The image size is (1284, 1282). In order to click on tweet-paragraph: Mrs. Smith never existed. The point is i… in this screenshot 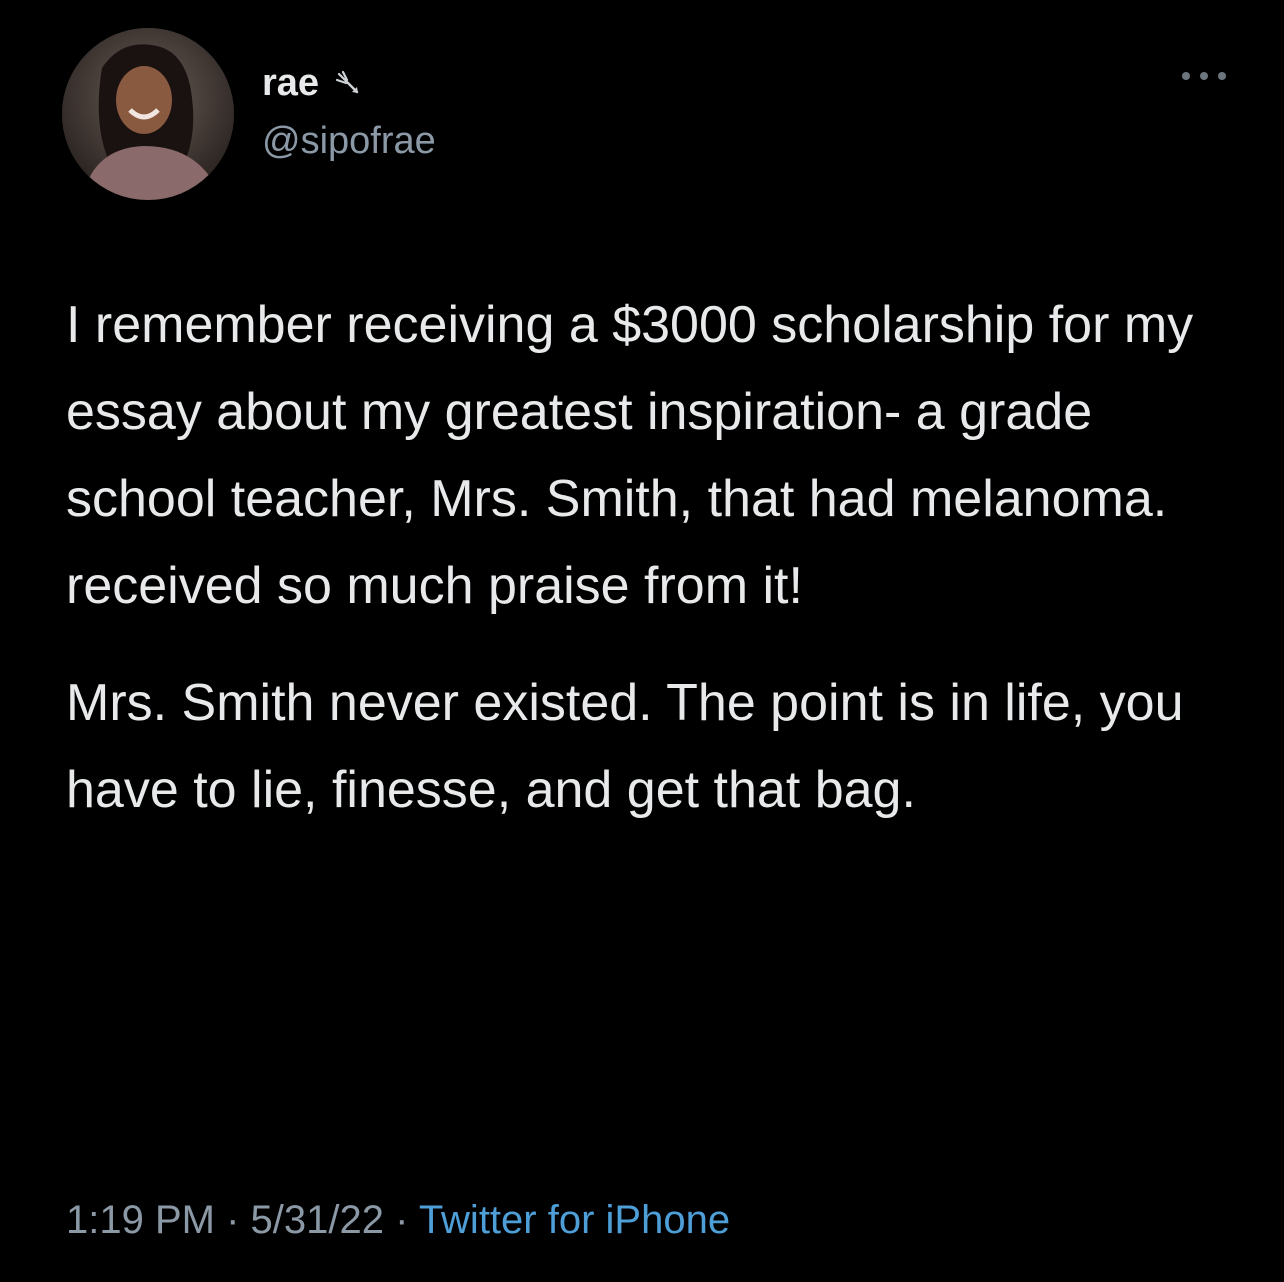, I will do `click(625, 746)`.